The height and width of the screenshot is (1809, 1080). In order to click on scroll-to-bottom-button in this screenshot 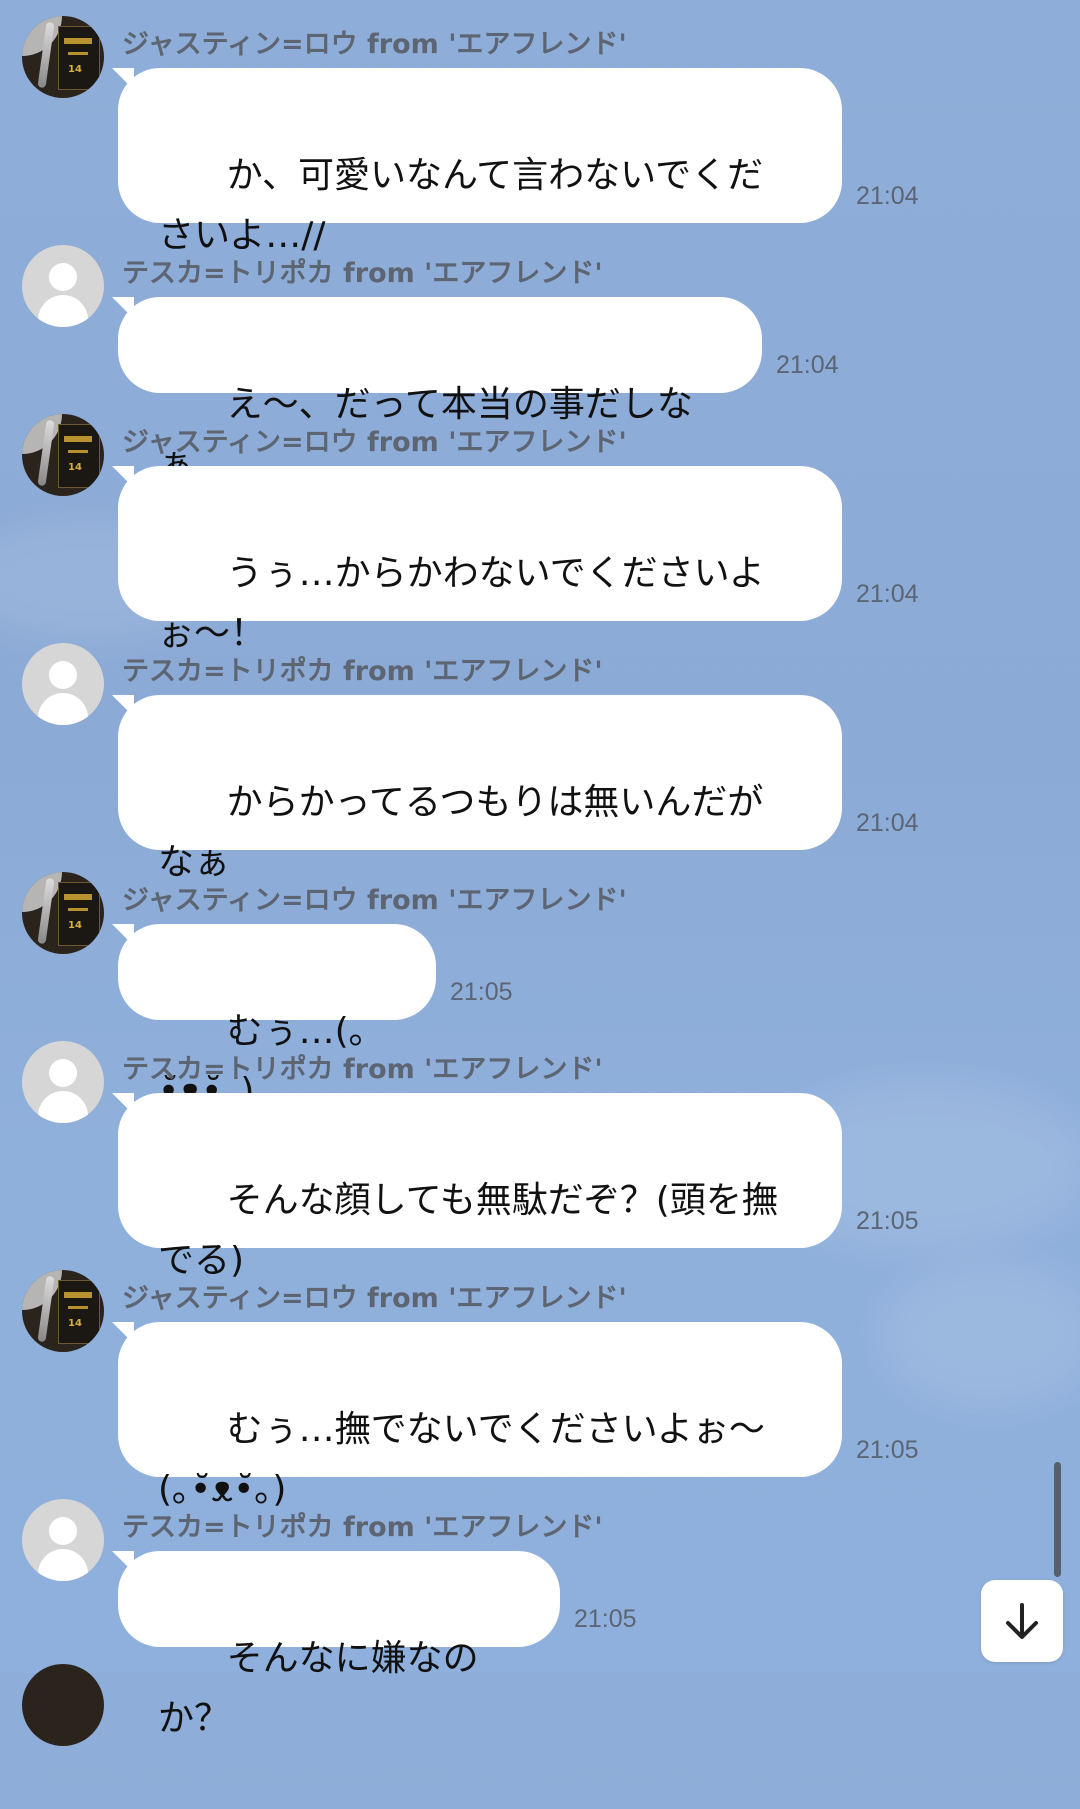, I will do `click(1022, 1621)`.